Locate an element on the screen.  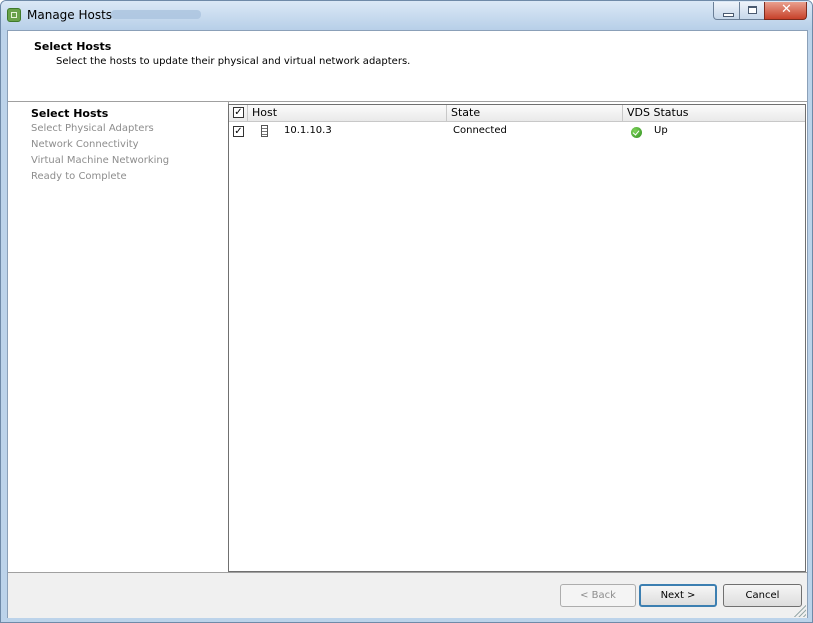
back-button: < Back is located at coordinates (598, 595).